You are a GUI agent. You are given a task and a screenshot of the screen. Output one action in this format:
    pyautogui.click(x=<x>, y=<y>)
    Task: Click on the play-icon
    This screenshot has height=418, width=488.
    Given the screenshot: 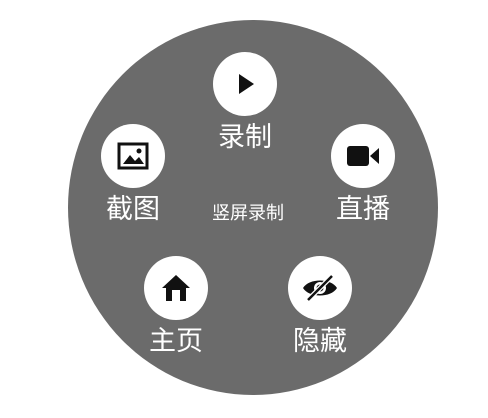 What is the action you would take?
    pyautogui.click(x=245, y=84)
    